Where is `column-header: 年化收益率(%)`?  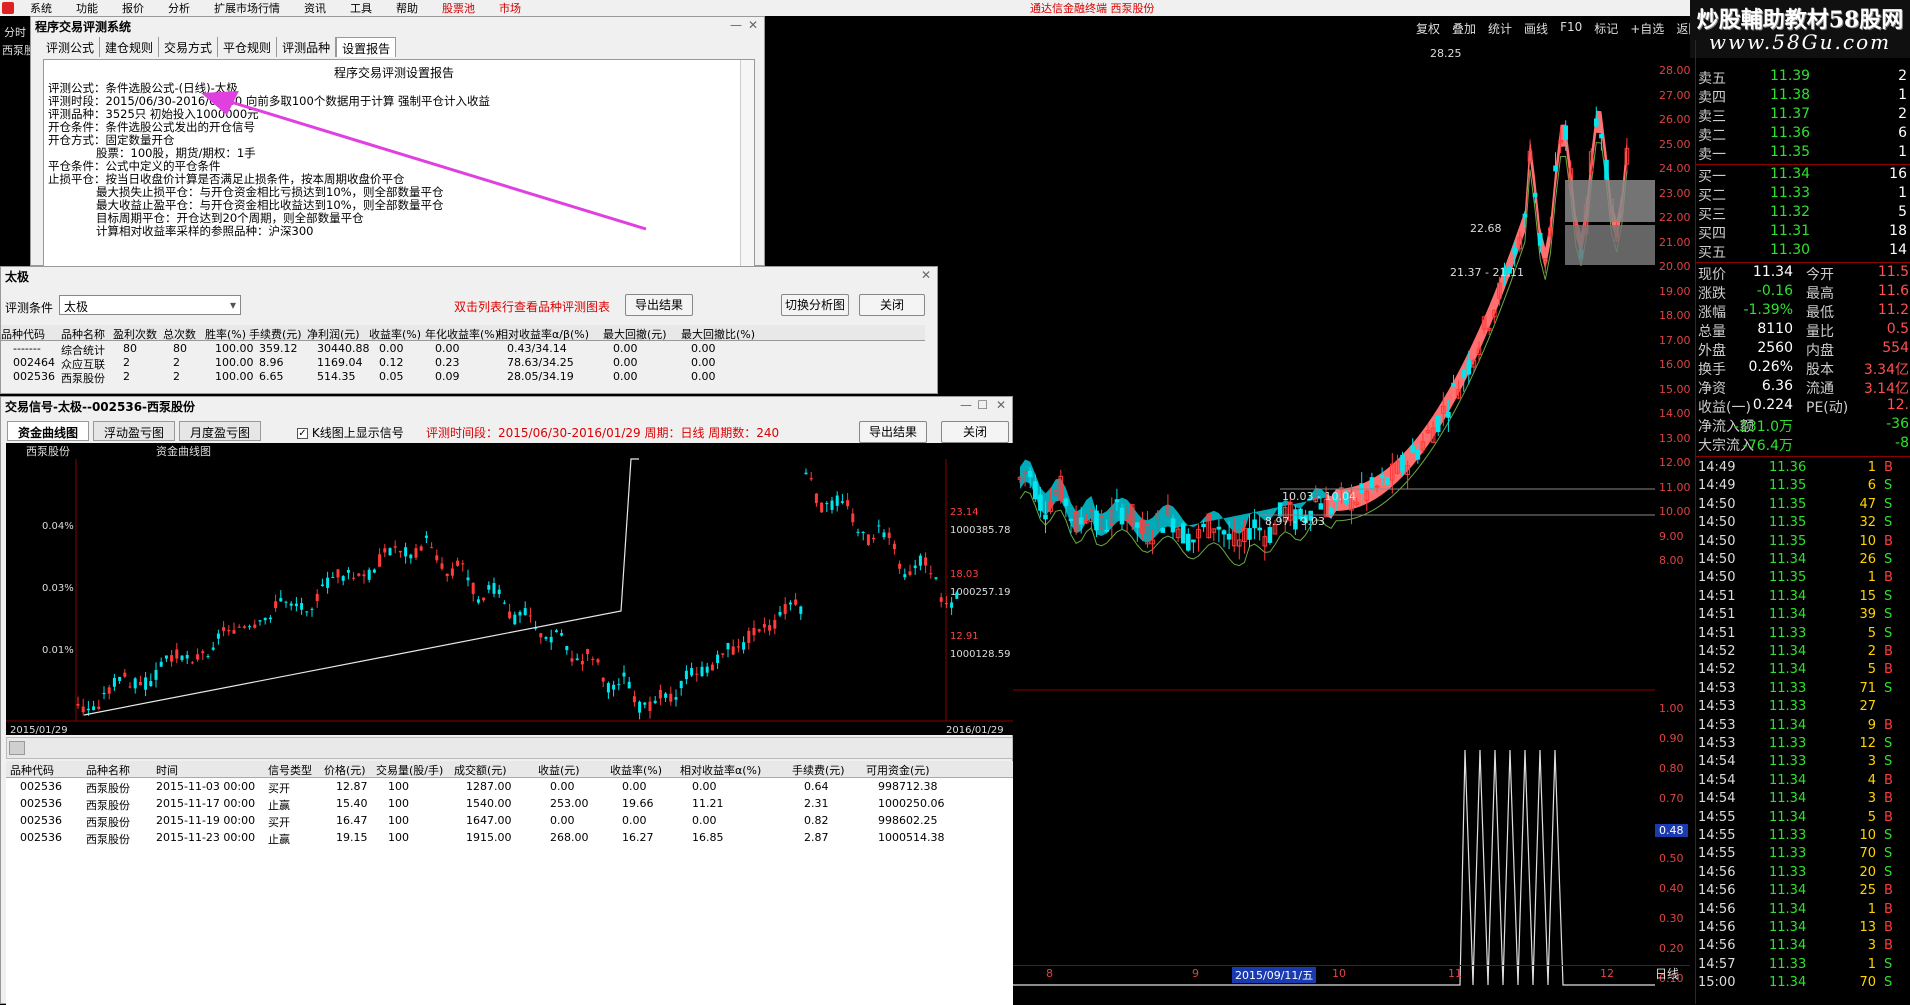
column-header: 年化收益率(%) is located at coordinates (462, 334).